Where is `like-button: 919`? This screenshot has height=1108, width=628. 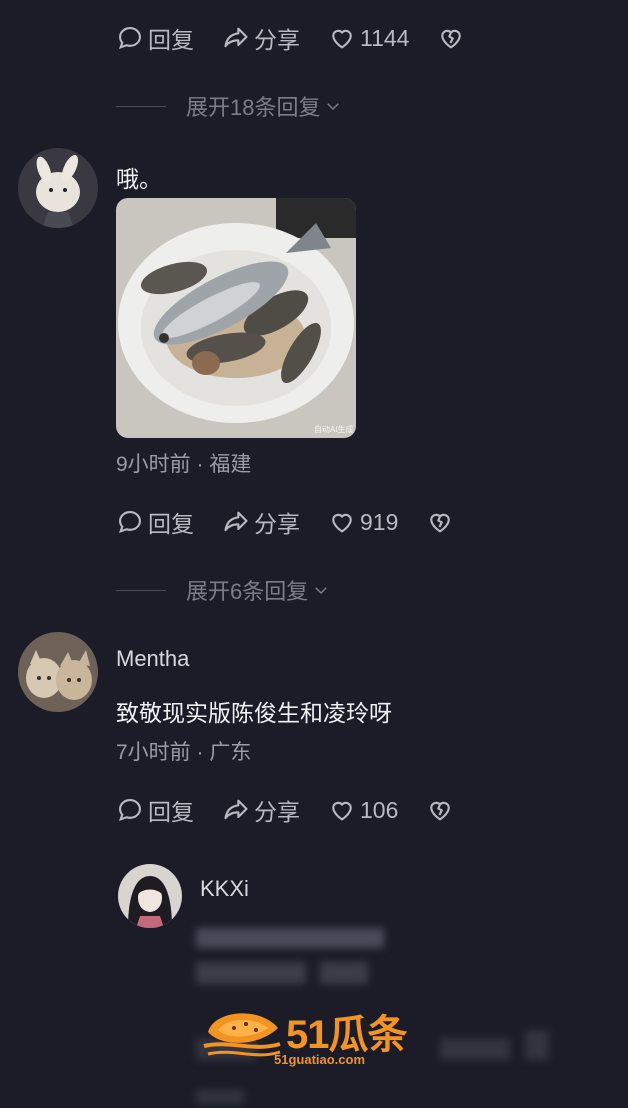
like-button: 919 is located at coordinates (363, 522).